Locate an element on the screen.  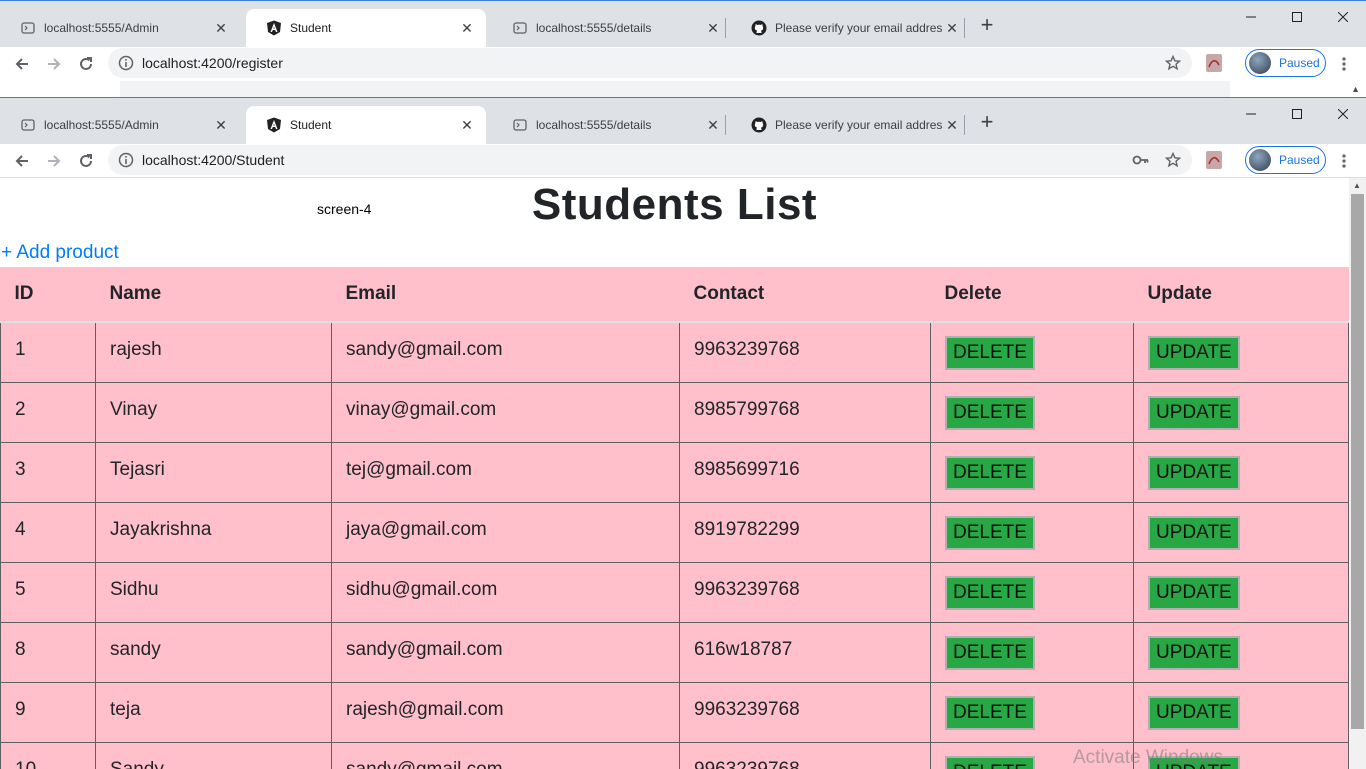
cell-email: jaya@gmail.com is located at coordinates (506, 532).